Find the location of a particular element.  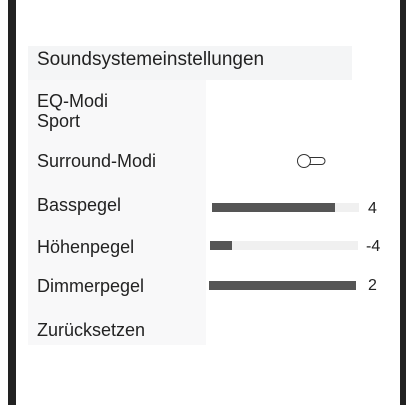

bass-level-label: Basspegel is located at coordinates (79, 205).